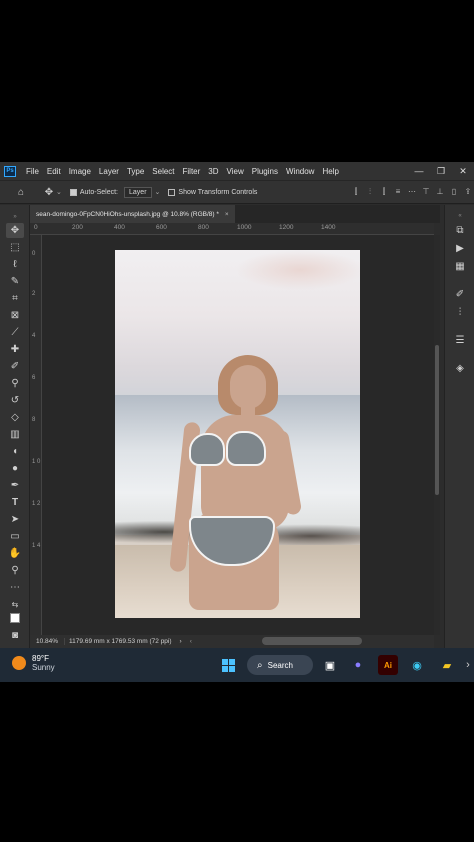  What do you see at coordinates (47, 641) in the screenshot?
I see `zoom-level: 10.84%` at bounding box center [47, 641].